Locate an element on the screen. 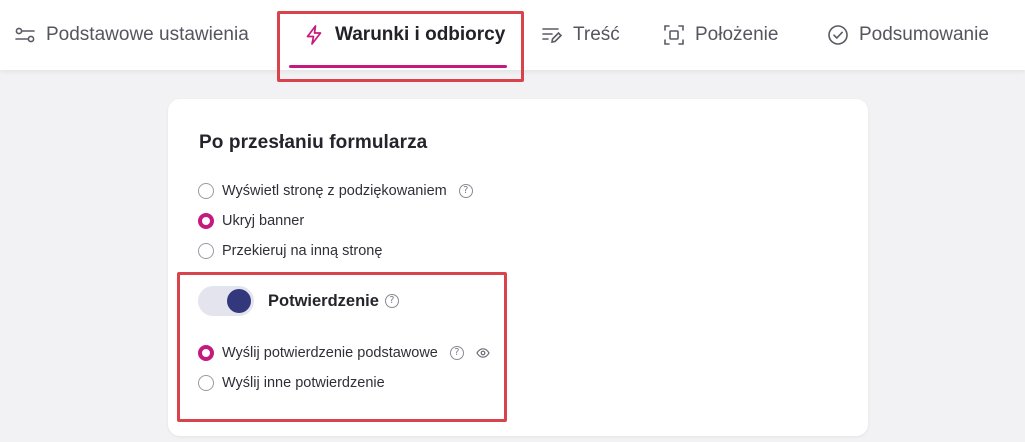 This screenshot has height=442, width=1025. radio-option-redirect: Przekieruj na inną stronę is located at coordinates (290, 251).